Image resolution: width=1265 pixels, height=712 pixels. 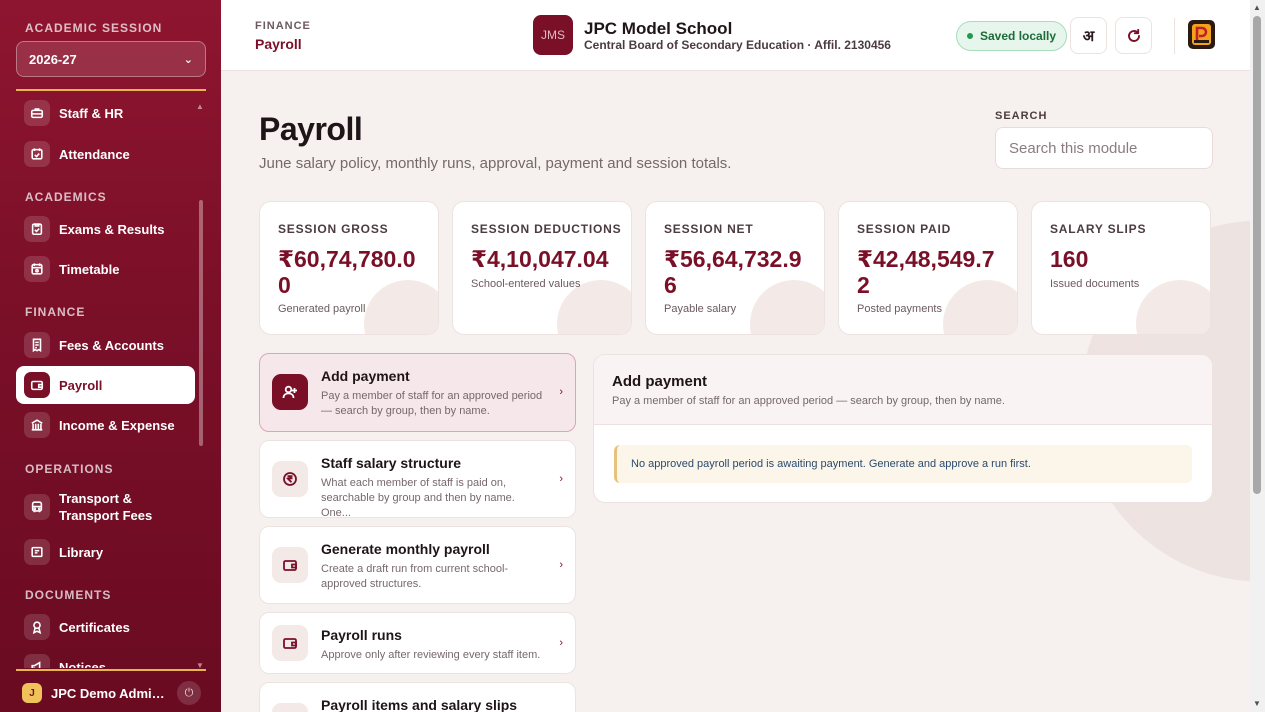 What do you see at coordinates (526, 284) in the screenshot?
I see `stat-note: School-entered values` at bounding box center [526, 284].